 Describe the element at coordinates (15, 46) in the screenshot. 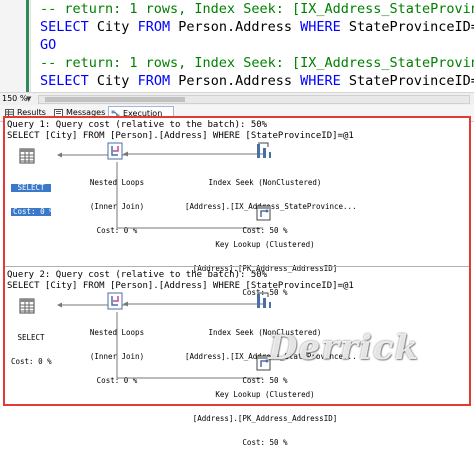

I see `editor-gutter` at that location.